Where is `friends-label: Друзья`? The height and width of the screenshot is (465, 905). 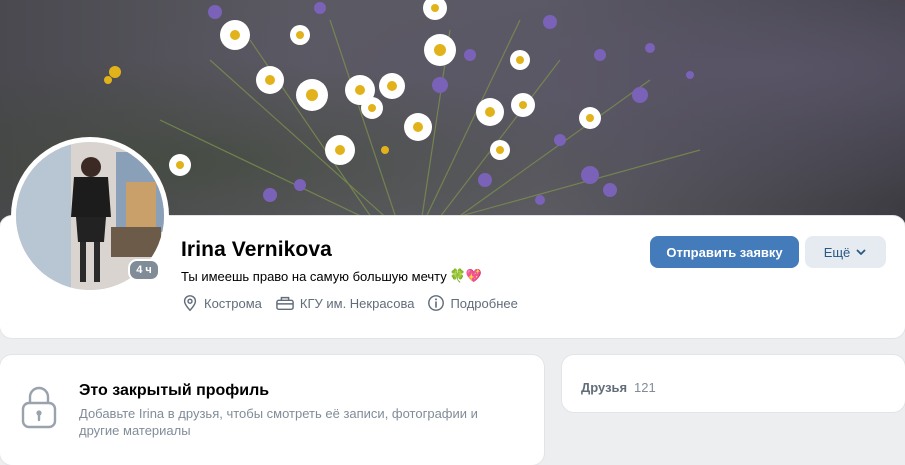
friends-label: Друзья is located at coordinates (604, 387).